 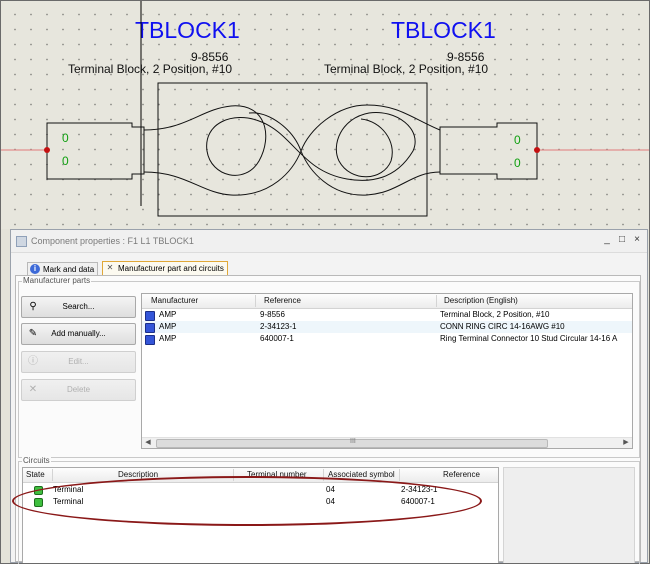 What do you see at coordinates (352, 443) in the screenshot?
I see `scroll-thumb: III` at bounding box center [352, 443].